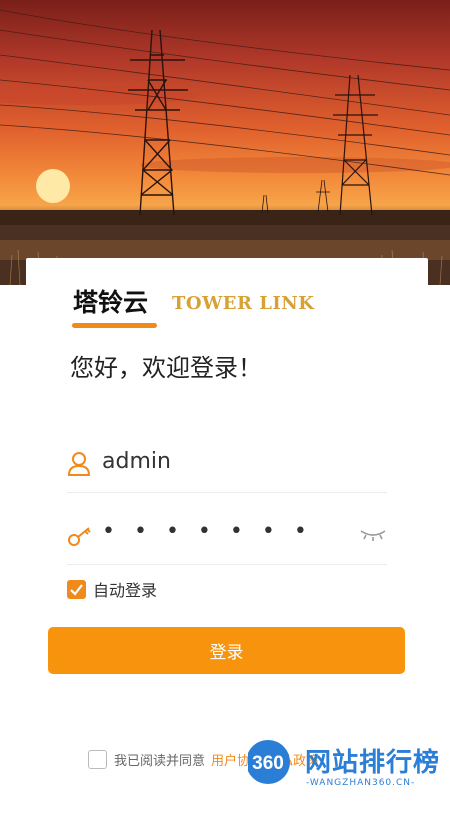 Image resolution: width=450 pixels, height=818 pixels. I want to click on username-field: admin, so click(227, 465).